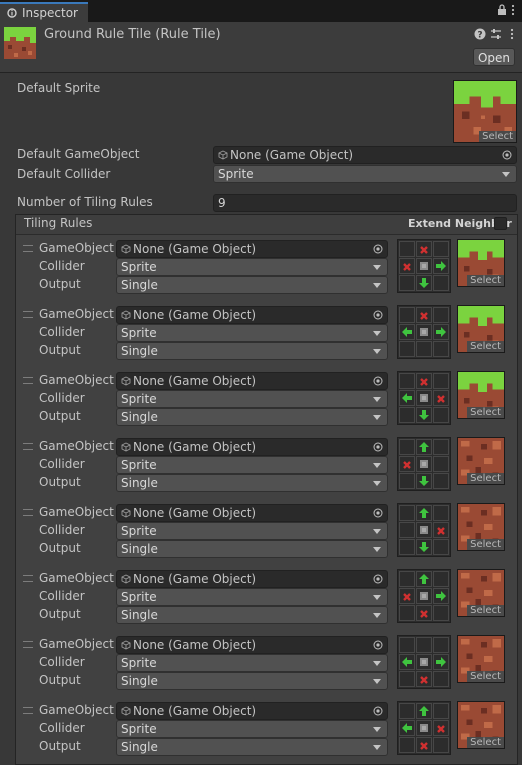 This screenshot has width=522, height=765. I want to click on open-button: Open, so click(494, 57).